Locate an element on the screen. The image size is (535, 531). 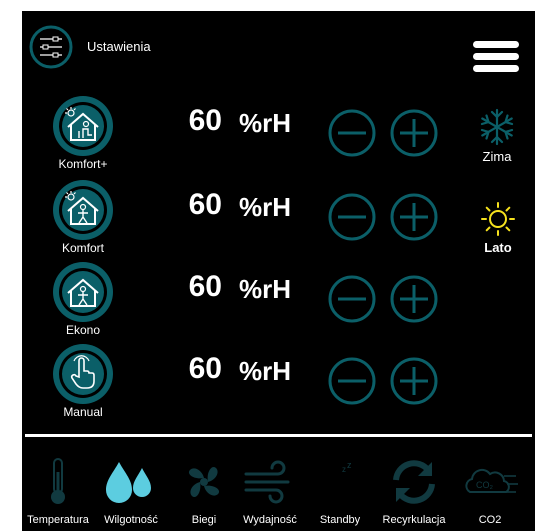
nav-standby-button: z z is located at coordinates (340, 482).